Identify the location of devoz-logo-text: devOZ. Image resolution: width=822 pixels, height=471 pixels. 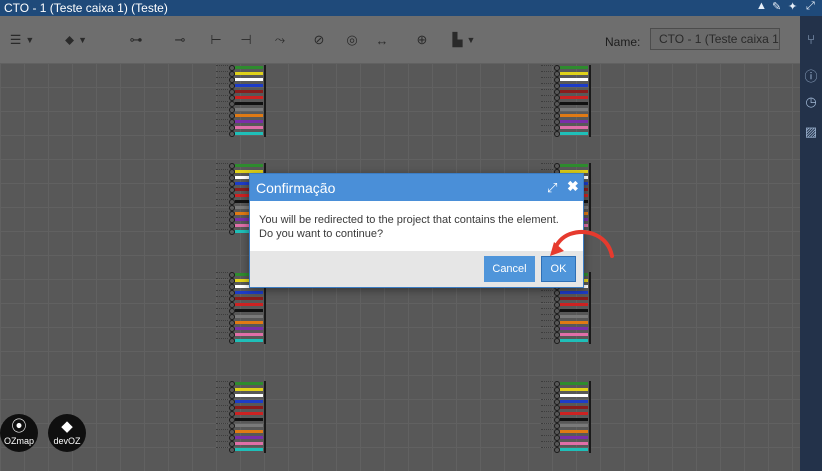
(67, 441).